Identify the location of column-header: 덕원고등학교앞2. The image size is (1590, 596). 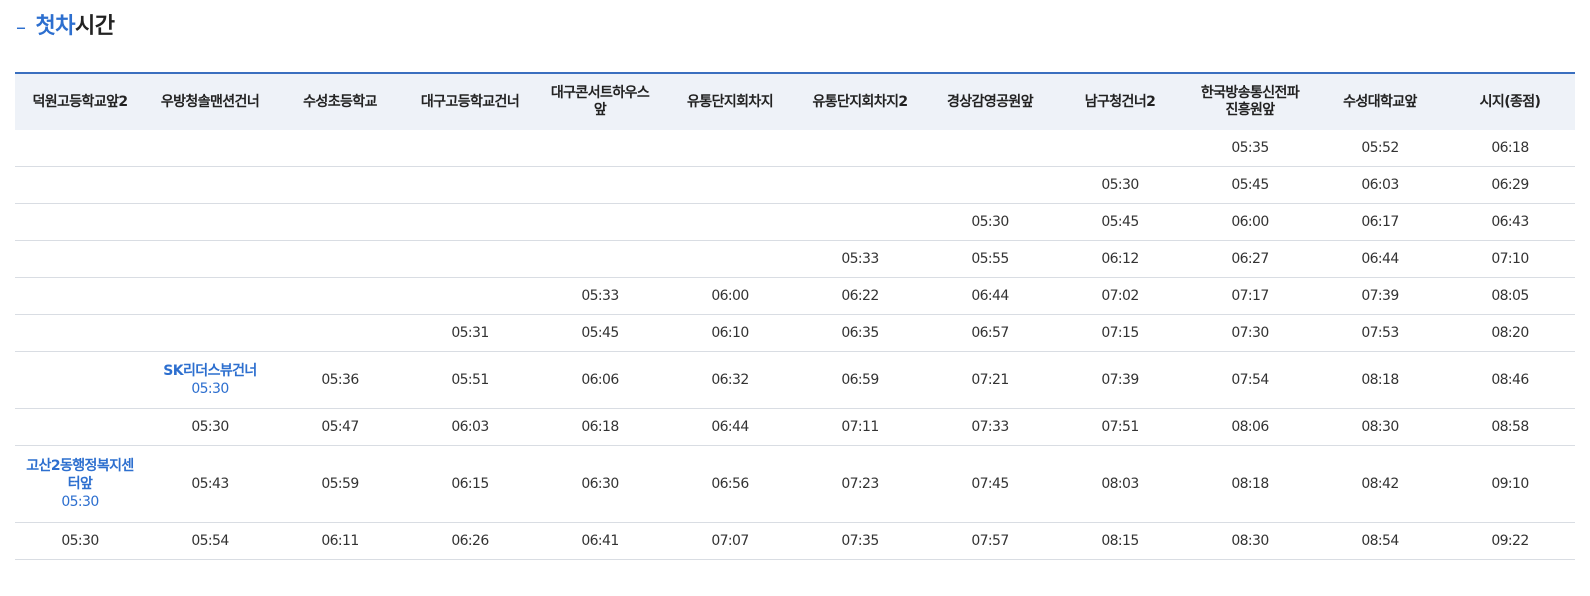
(80, 101).